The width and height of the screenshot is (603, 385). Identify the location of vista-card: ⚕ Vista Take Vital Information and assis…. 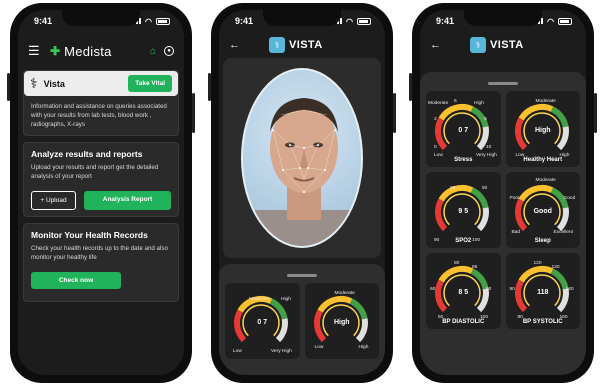
(101, 103).